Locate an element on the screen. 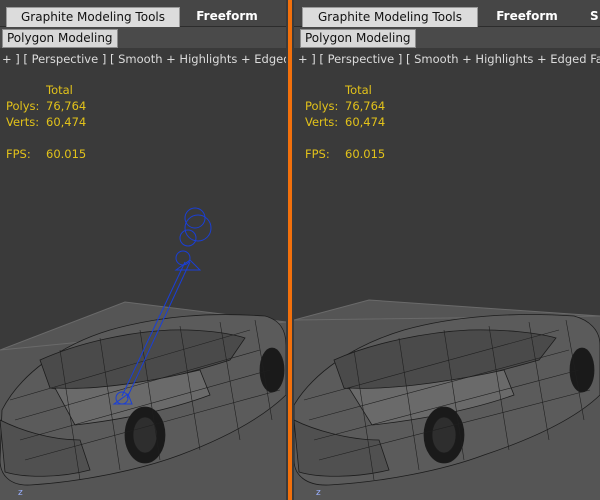 This screenshot has height=500, width=600. tab-selection: S is located at coordinates (595, 16).